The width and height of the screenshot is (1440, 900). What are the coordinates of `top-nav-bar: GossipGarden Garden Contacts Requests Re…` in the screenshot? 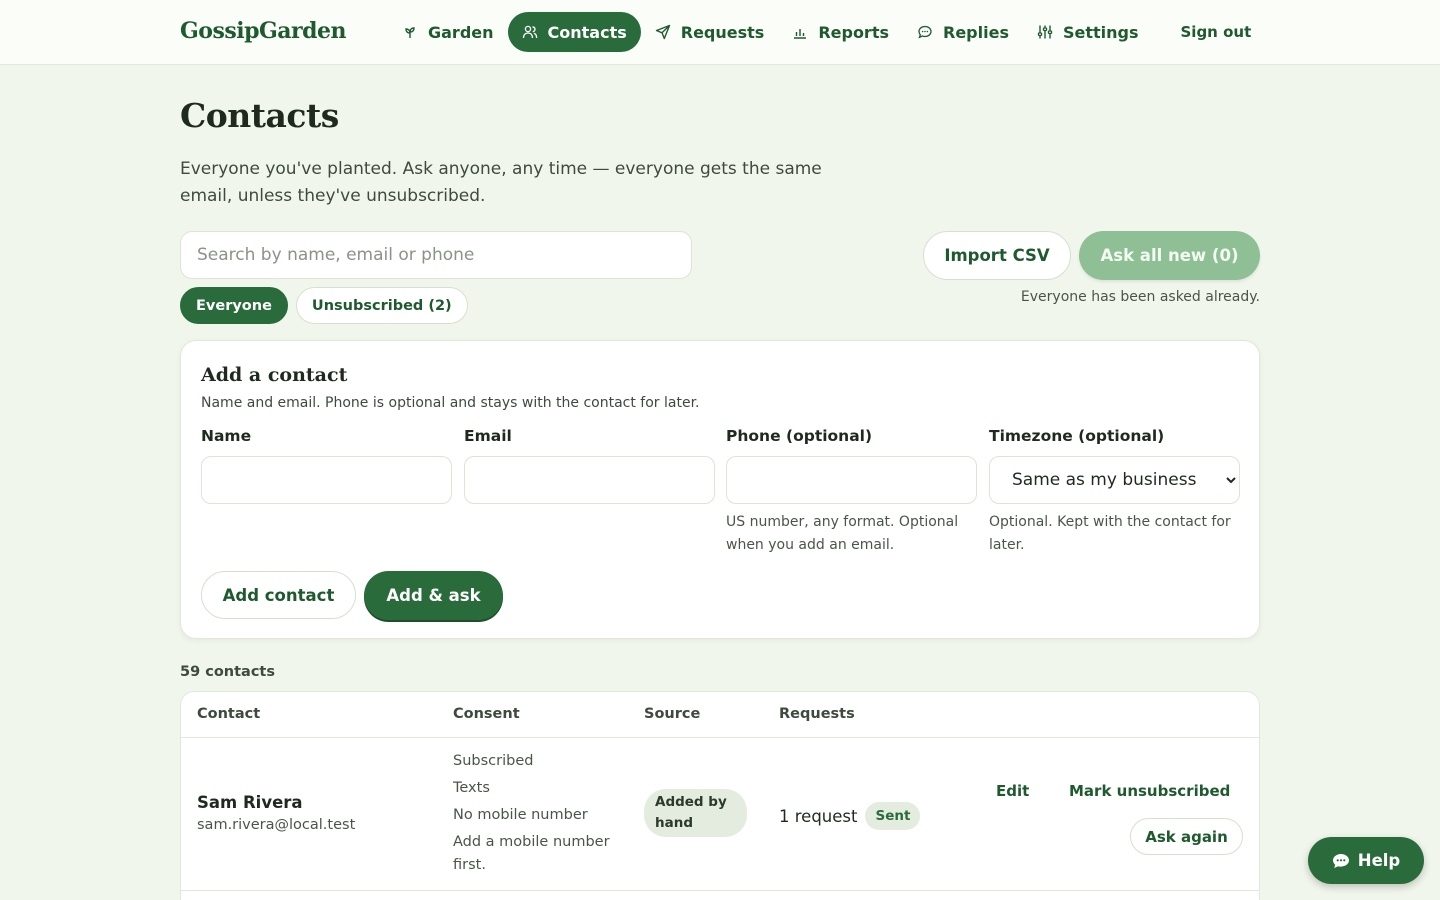 It's located at (720, 32).